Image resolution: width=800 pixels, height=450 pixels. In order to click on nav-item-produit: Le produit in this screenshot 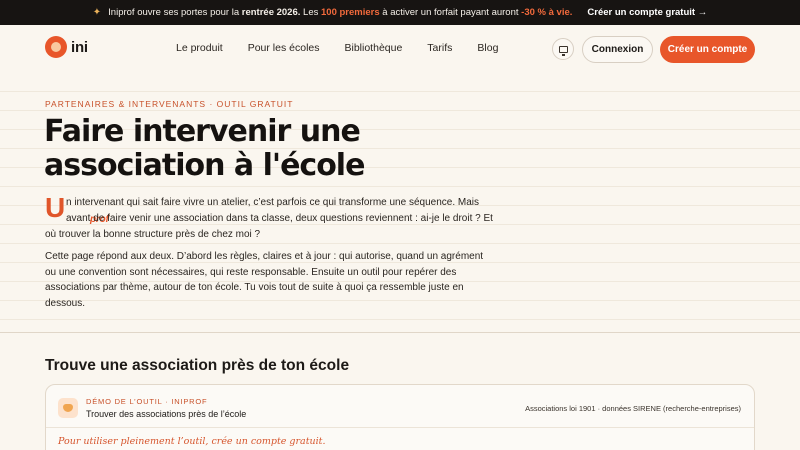, I will do `click(199, 48)`.